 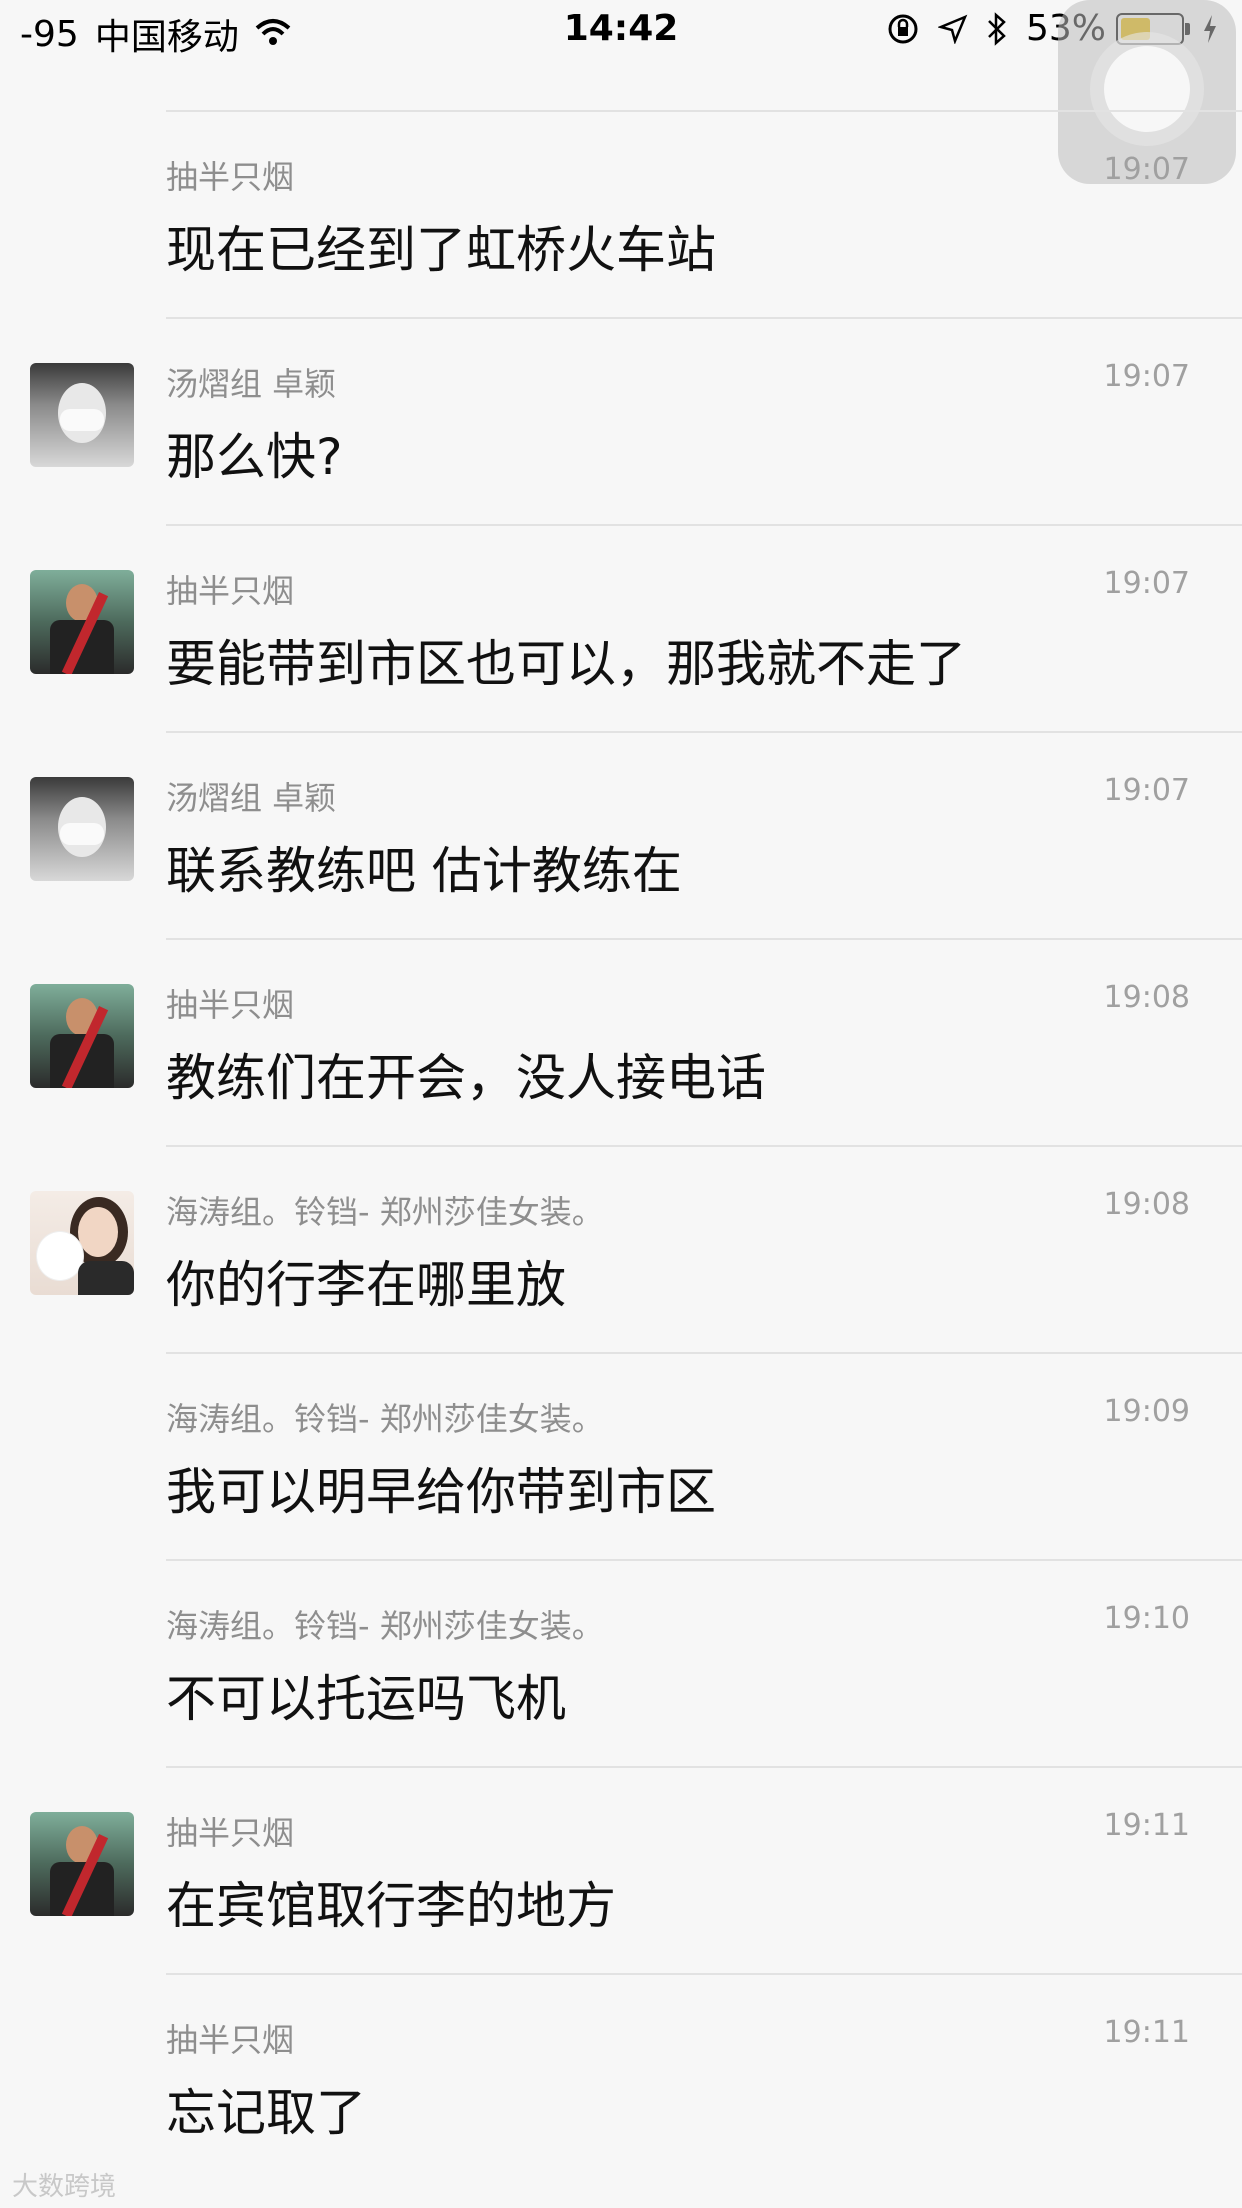 What do you see at coordinates (266, 2113) in the screenshot?
I see `message-text: 忘记取了` at bounding box center [266, 2113].